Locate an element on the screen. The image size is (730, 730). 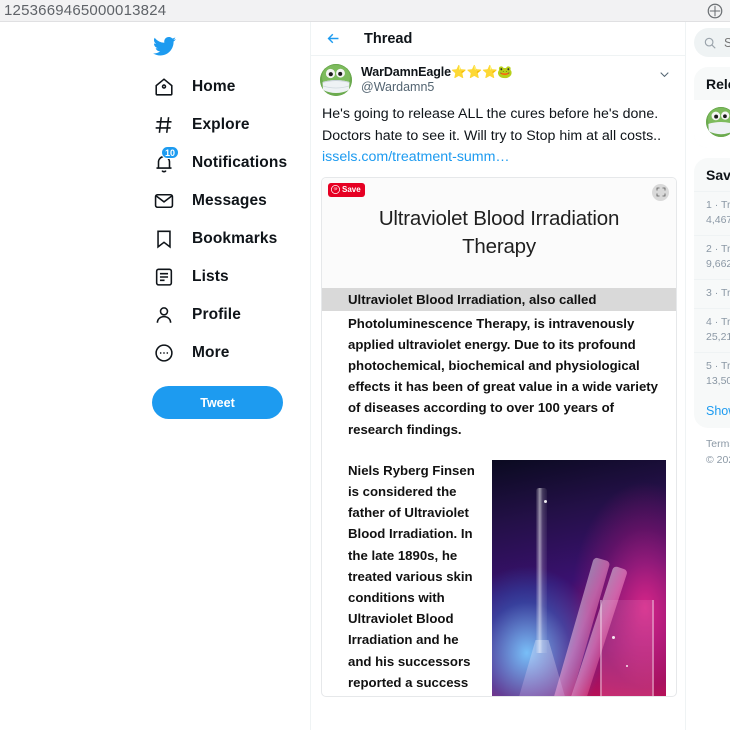
hash-icon is located at coordinates (164, 125).